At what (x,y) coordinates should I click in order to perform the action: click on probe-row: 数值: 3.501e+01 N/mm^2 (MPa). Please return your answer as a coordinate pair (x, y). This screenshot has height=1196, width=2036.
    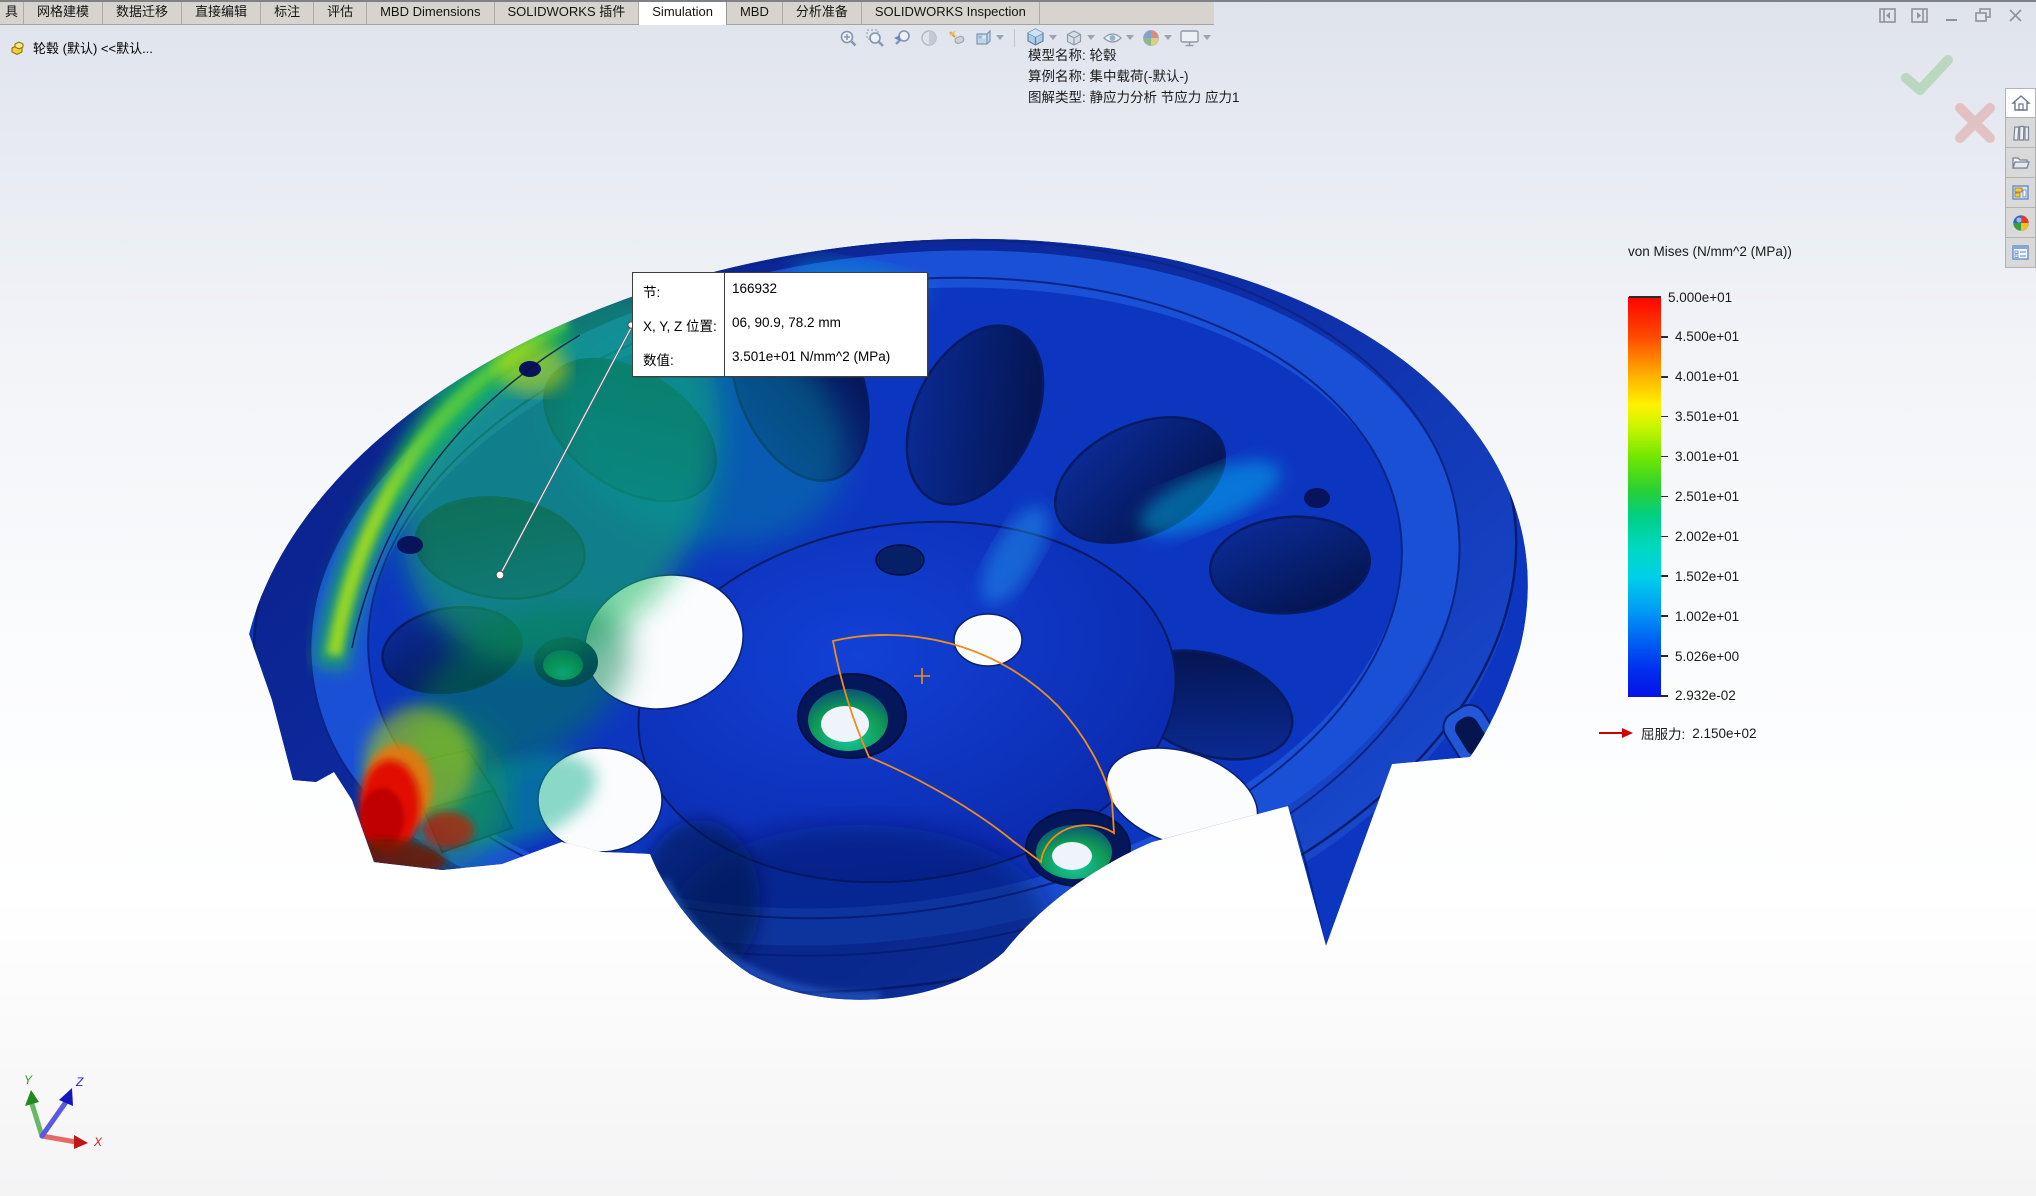
    Looking at the image, I should click on (780, 361).